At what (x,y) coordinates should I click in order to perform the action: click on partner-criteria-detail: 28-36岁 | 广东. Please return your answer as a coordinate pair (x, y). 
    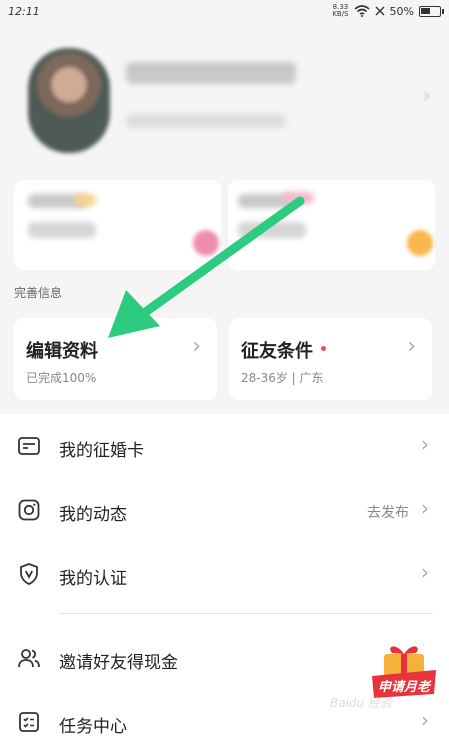
    Looking at the image, I should click on (282, 378).